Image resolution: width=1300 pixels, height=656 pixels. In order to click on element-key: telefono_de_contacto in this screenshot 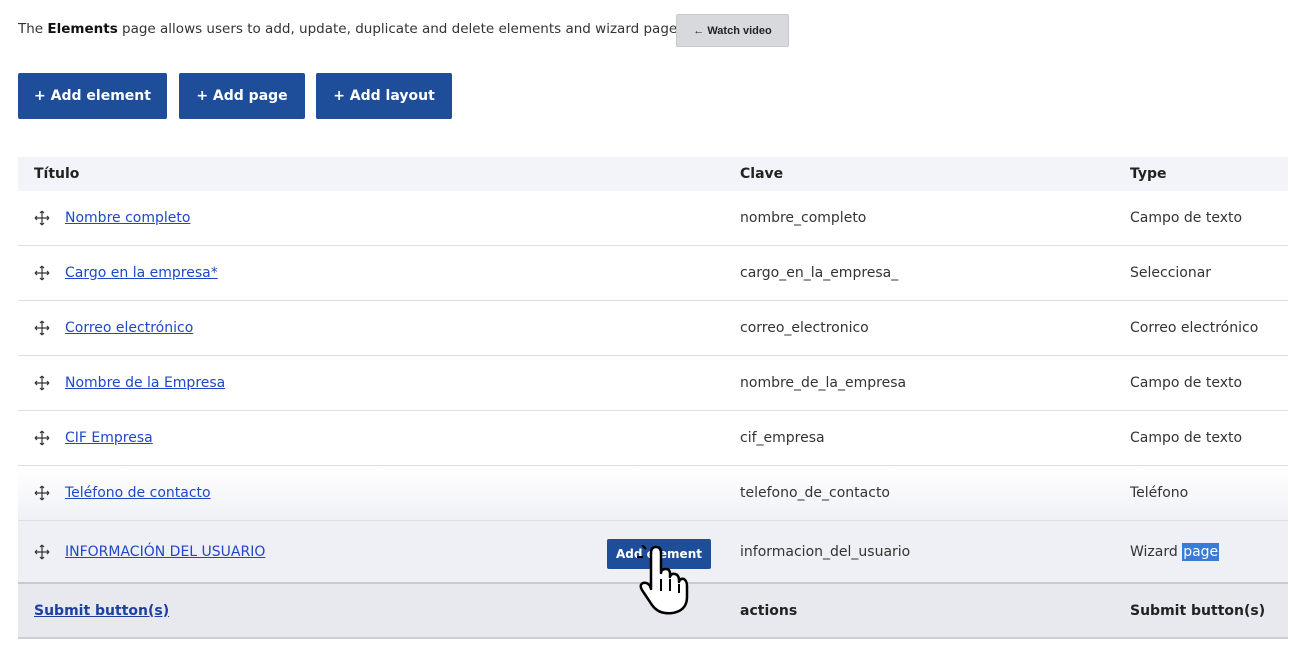, I will do `click(815, 493)`.